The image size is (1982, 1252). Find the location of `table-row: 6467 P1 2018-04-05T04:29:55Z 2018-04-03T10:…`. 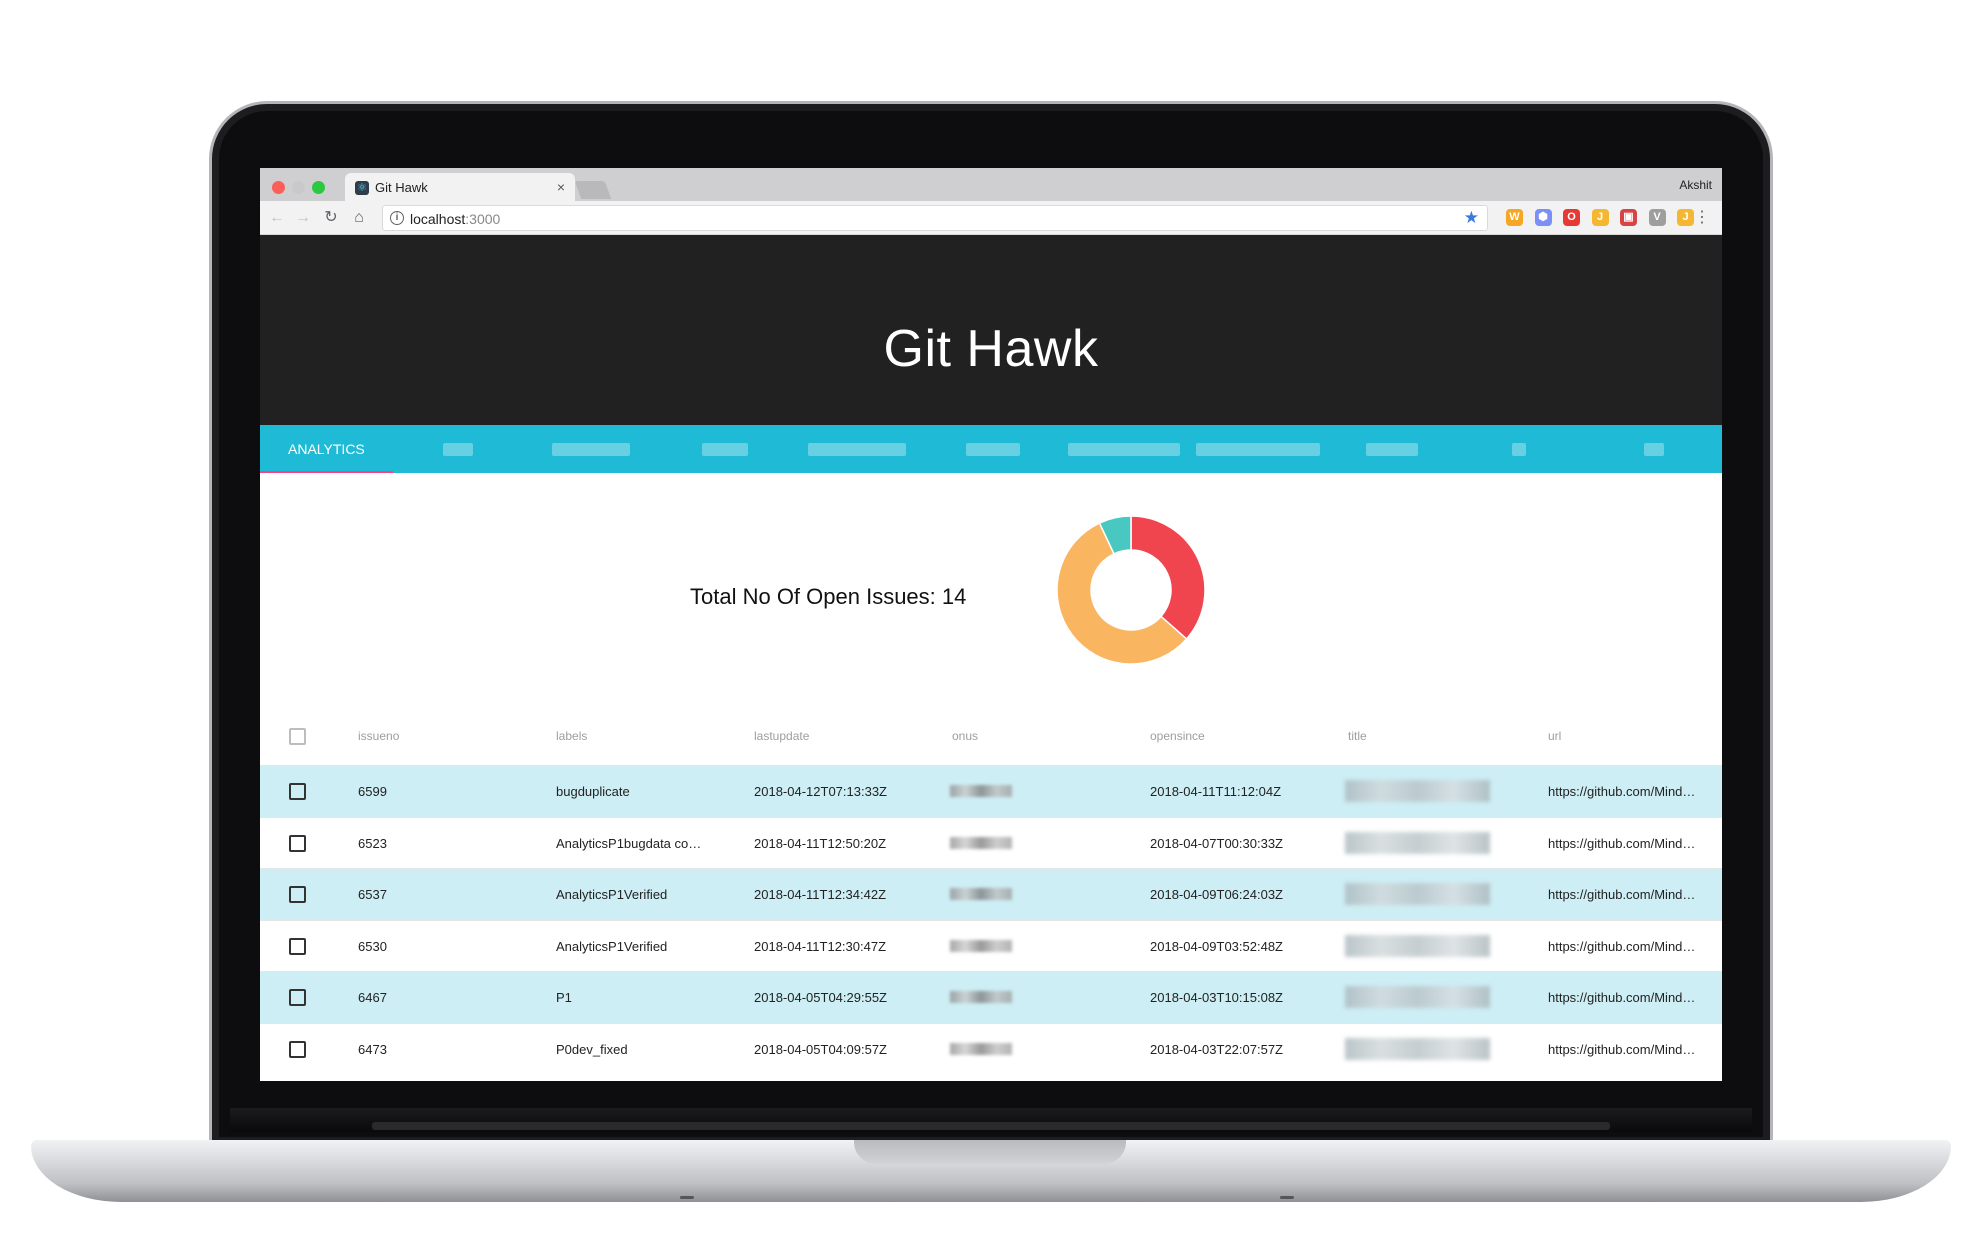

table-row: 6467 P1 2018-04-05T04:29:55Z 2018-04-03T10:… is located at coordinates (991, 997).